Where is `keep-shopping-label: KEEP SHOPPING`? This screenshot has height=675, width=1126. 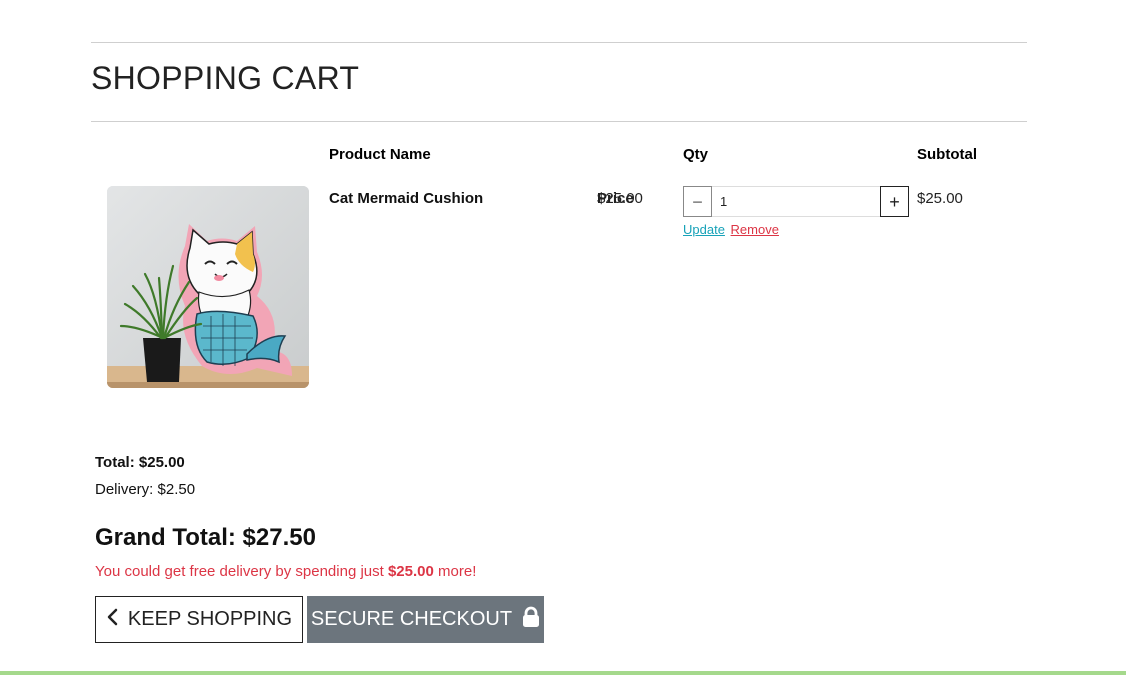
keep-shopping-label: KEEP SHOPPING is located at coordinates (210, 619).